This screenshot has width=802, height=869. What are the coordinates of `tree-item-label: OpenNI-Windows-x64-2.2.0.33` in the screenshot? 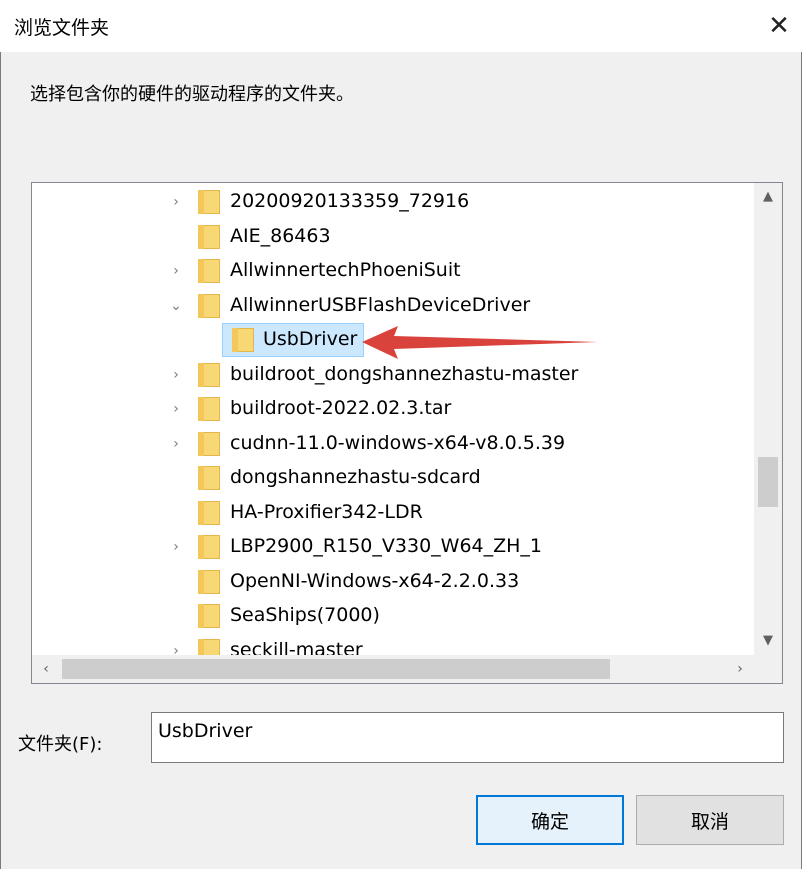 It's located at (375, 580).